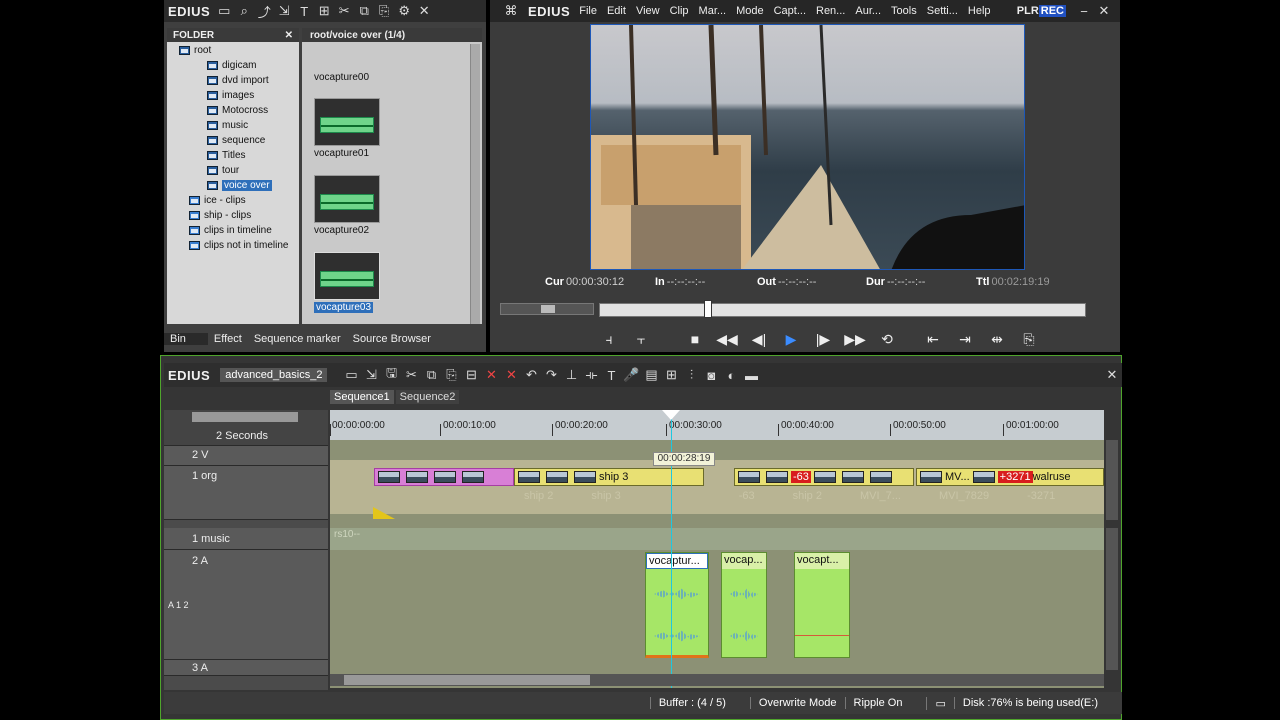 The height and width of the screenshot is (720, 1280). What do you see at coordinates (591, 375) in the screenshot?
I see `add-cut-icon: ⟛` at bounding box center [591, 375].